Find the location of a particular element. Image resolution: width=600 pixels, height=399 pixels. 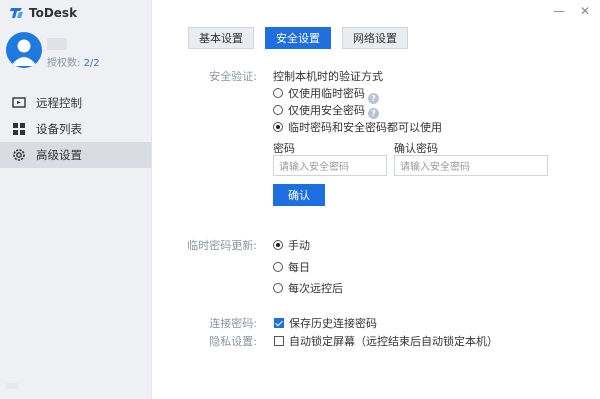

password-label: 密码 is located at coordinates (284, 148).